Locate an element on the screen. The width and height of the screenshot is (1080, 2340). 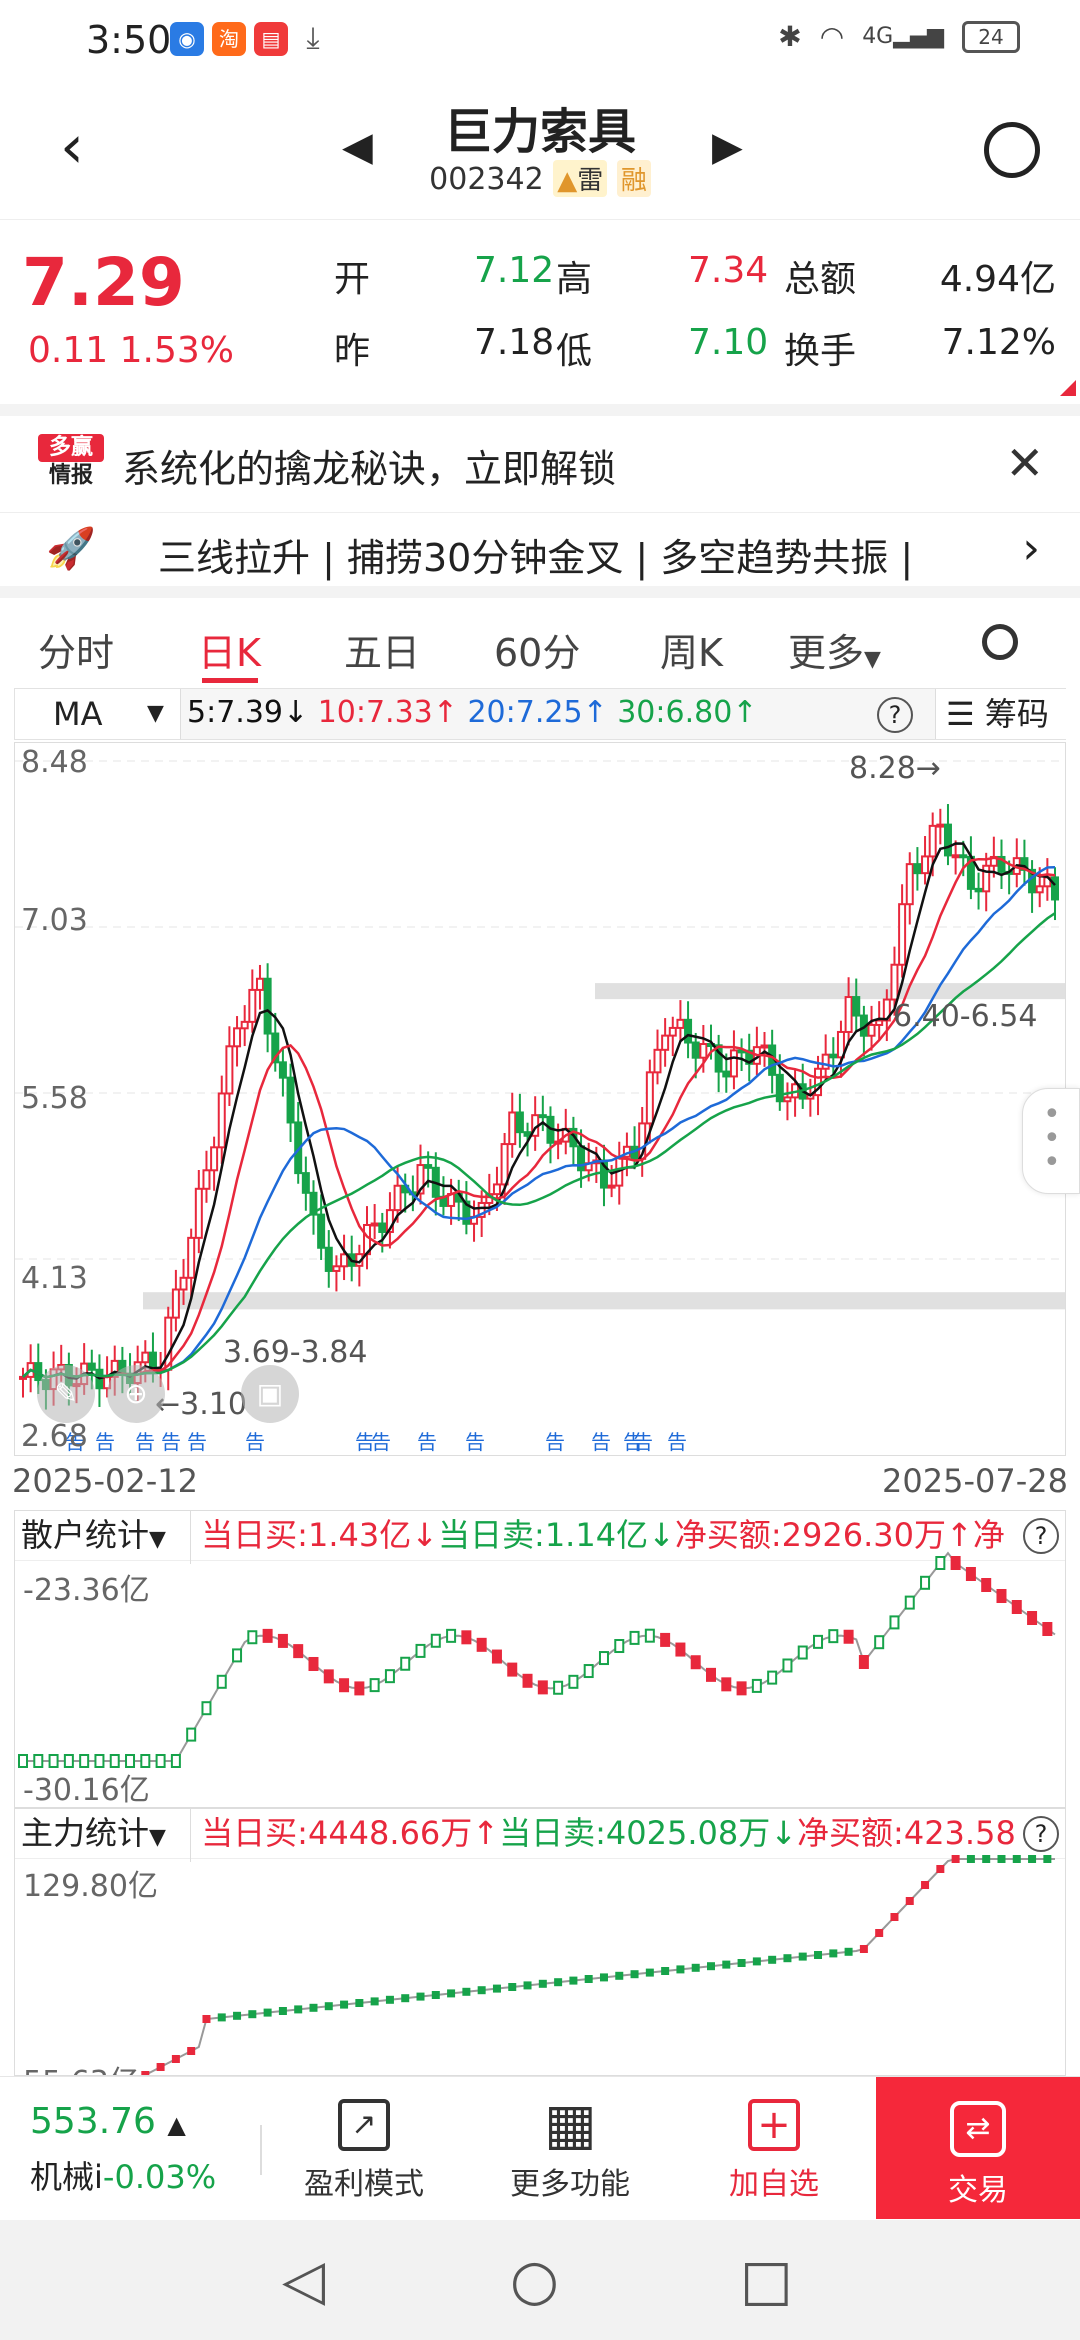
tab-five-day: 五日 is located at coordinates (382, 649).